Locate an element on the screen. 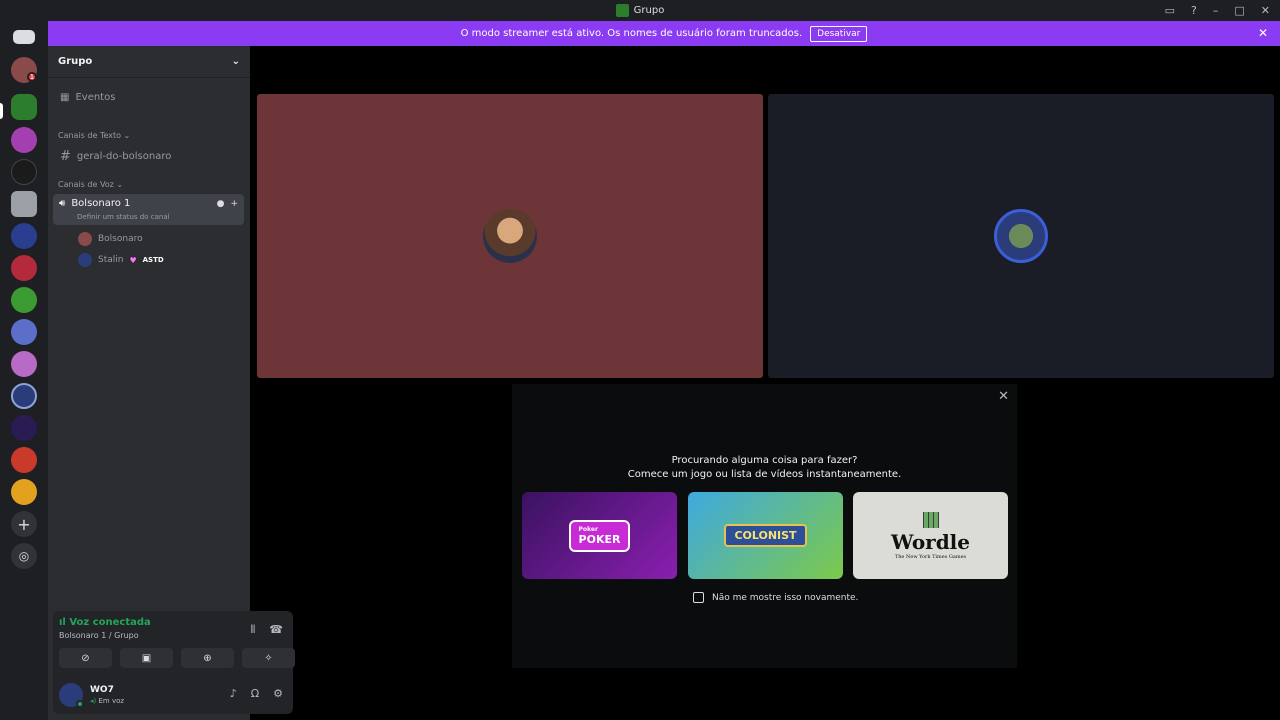 This screenshot has width=1280, height=720. game-title: Poker POKER is located at coordinates (599, 535).